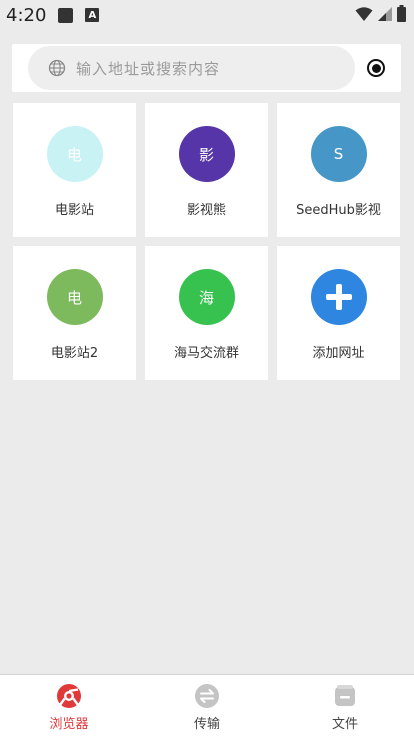  Describe the element at coordinates (69, 696) in the screenshot. I see `browser-icon` at that location.